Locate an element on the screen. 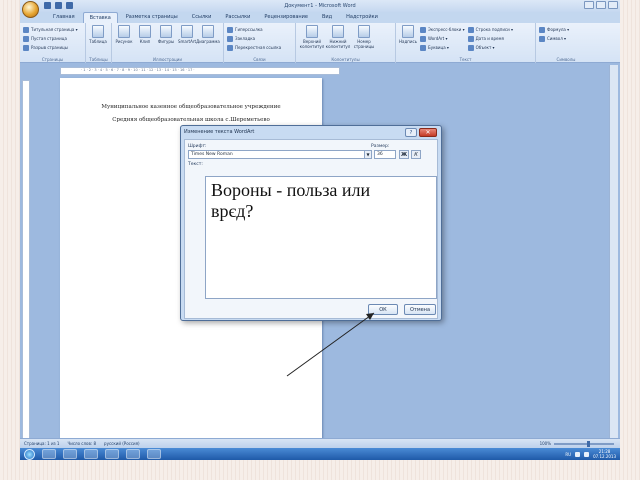 The height and width of the screenshot is (480, 640). zoom-knob is located at coordinates (588, 443).